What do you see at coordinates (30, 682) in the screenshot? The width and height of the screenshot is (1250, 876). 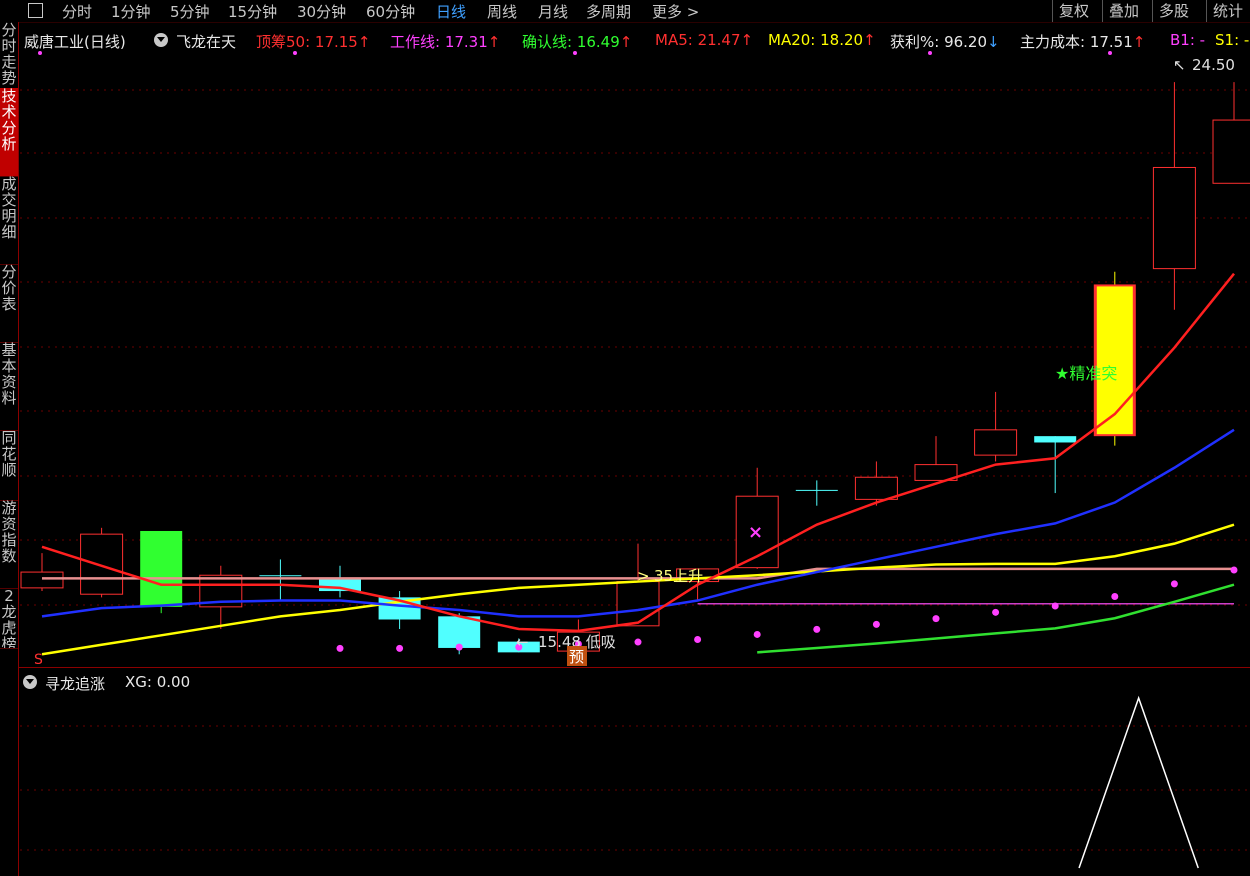 I see `sub-dropdown-icon` at bounding box center [30, 682].